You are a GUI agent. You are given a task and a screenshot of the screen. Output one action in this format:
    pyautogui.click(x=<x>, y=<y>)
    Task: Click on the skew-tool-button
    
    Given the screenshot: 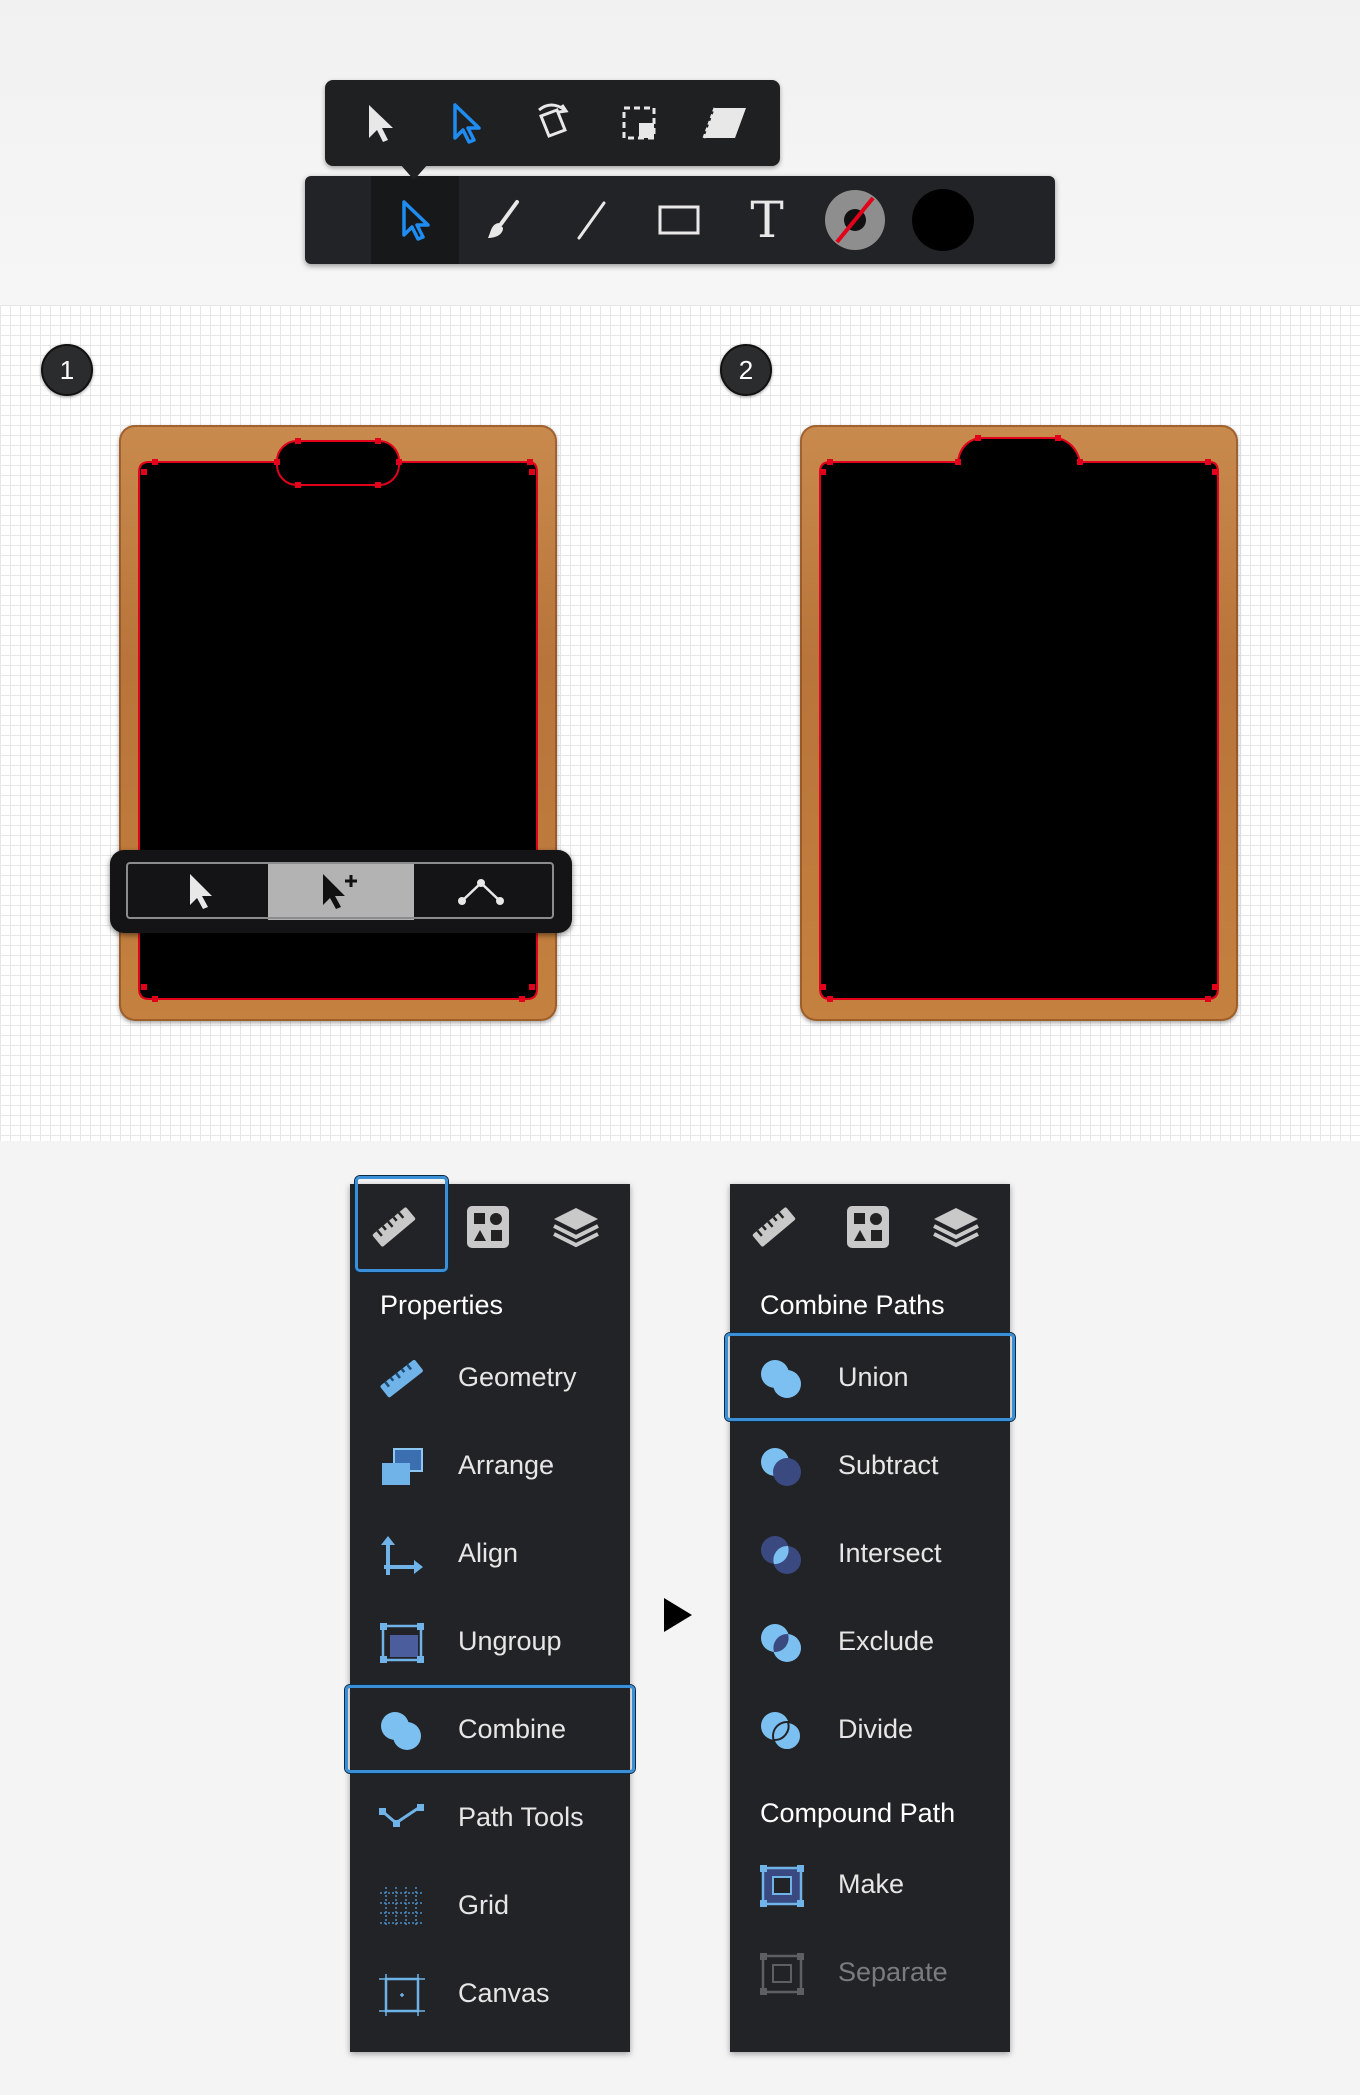 What is the action you would take?
    pyautogui.click(x=725, y=123)
    